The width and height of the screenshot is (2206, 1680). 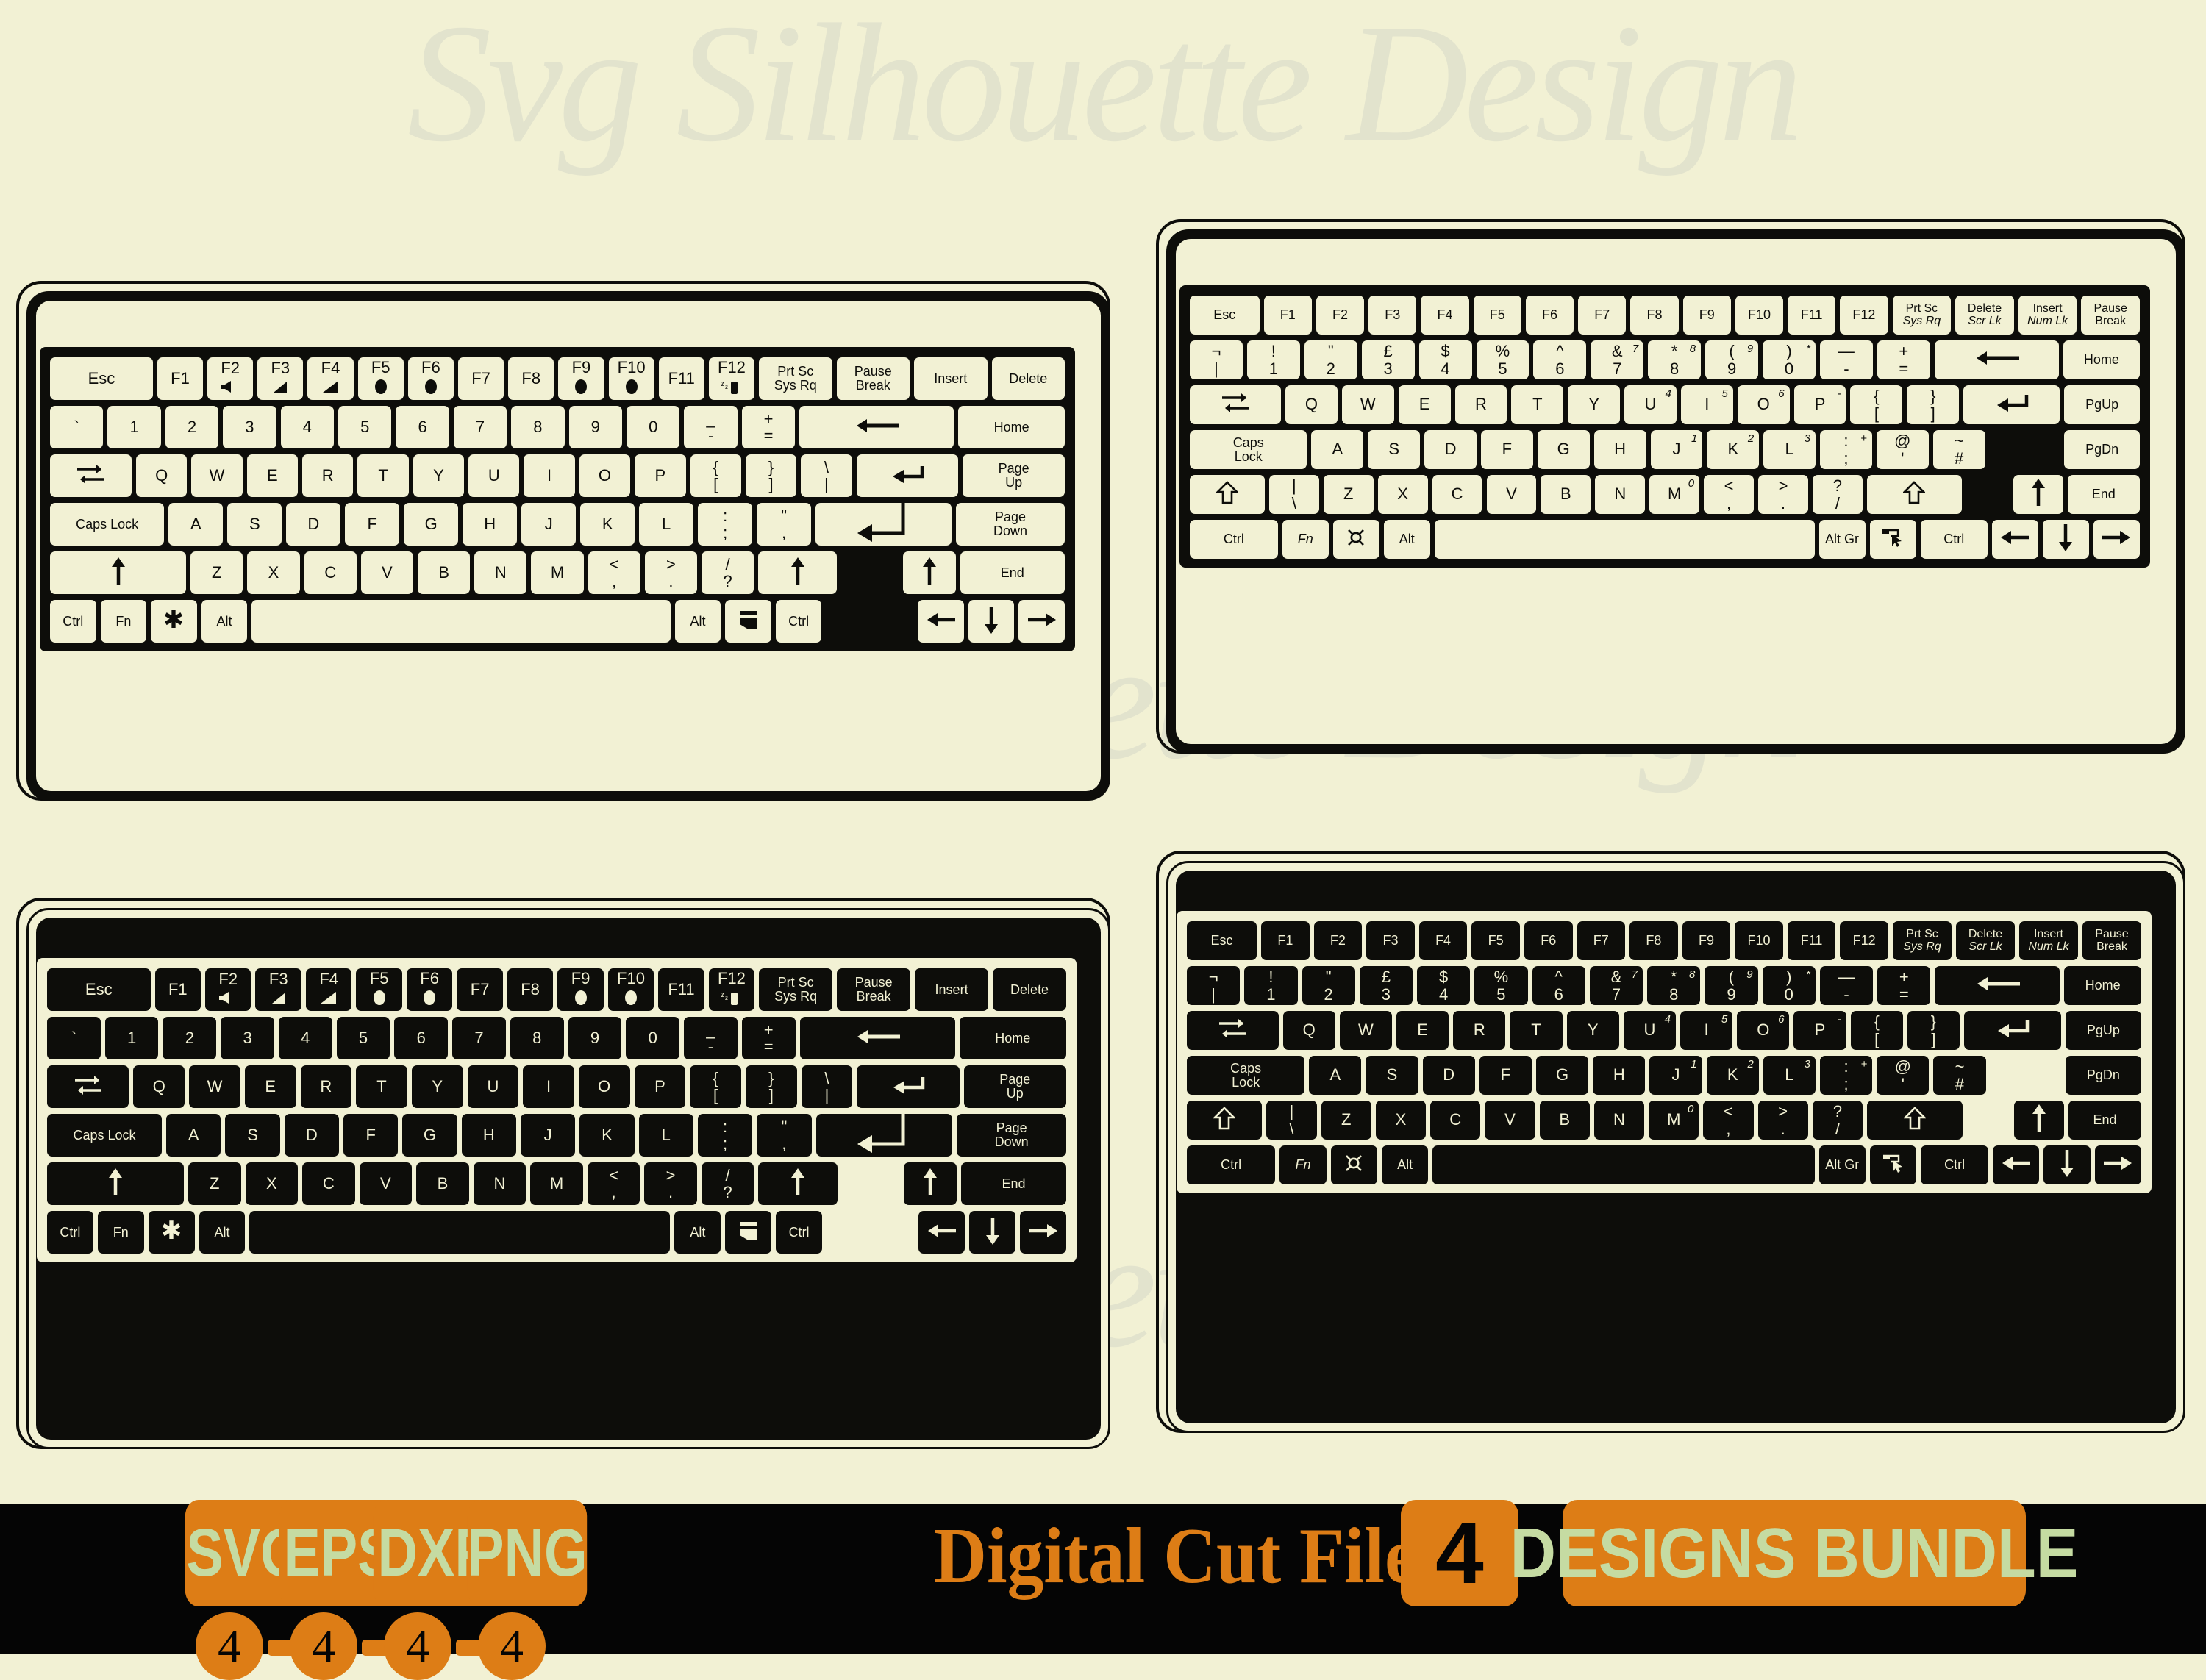 I want to click on key-enter, so click(x=2012, y=1030).